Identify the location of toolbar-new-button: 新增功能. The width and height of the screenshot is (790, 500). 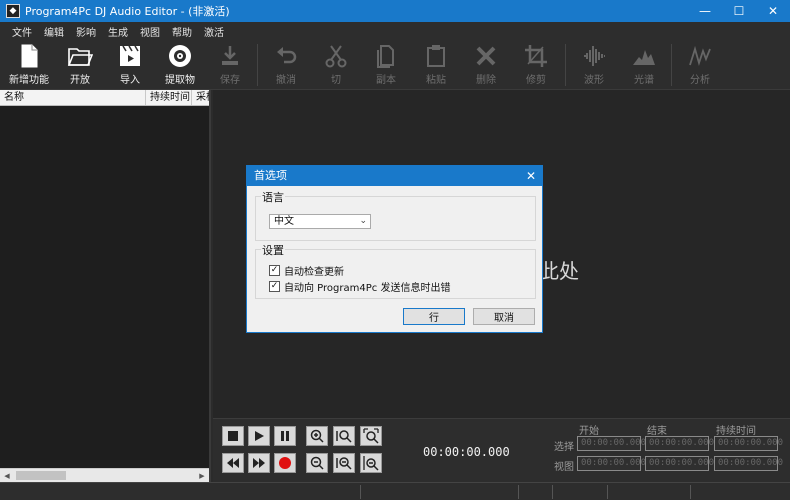
(29, 65).